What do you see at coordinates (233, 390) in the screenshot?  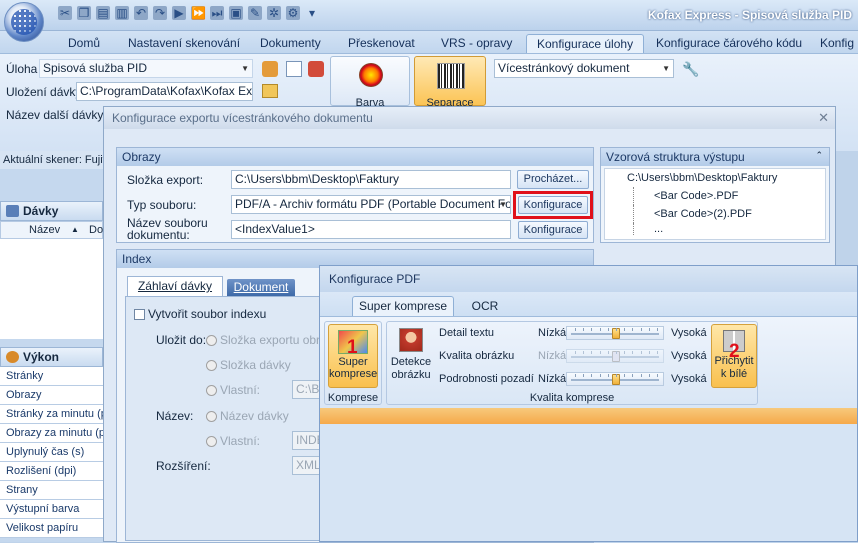 I see `opt-custom-radio: Vlastní:` at bounding box center [233, 390].